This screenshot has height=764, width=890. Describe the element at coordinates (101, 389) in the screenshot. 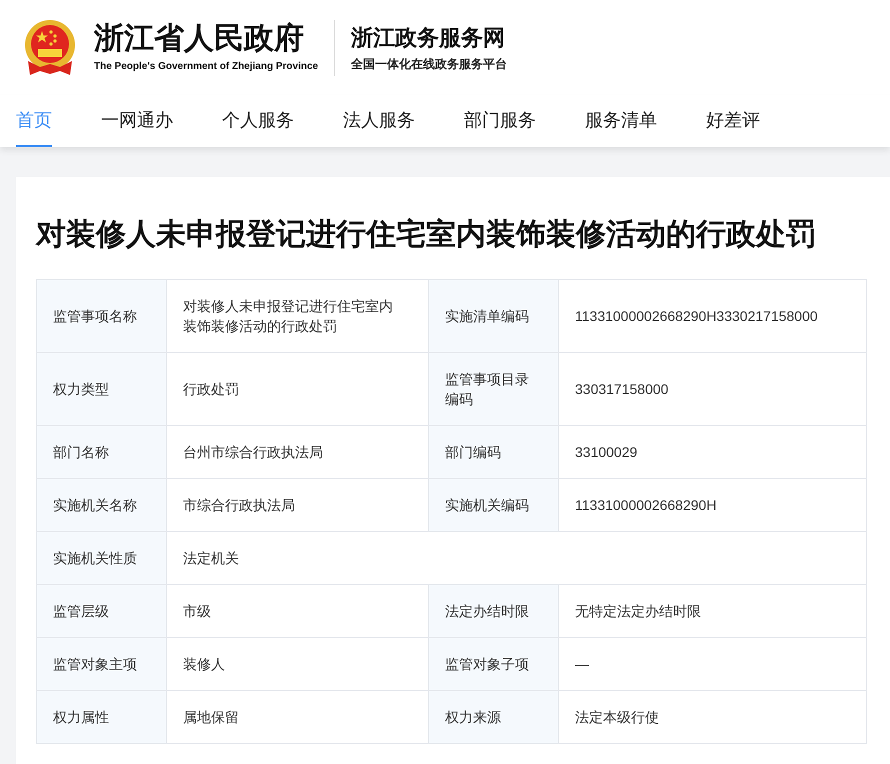

I see `field-label: 权力类型` at that location.